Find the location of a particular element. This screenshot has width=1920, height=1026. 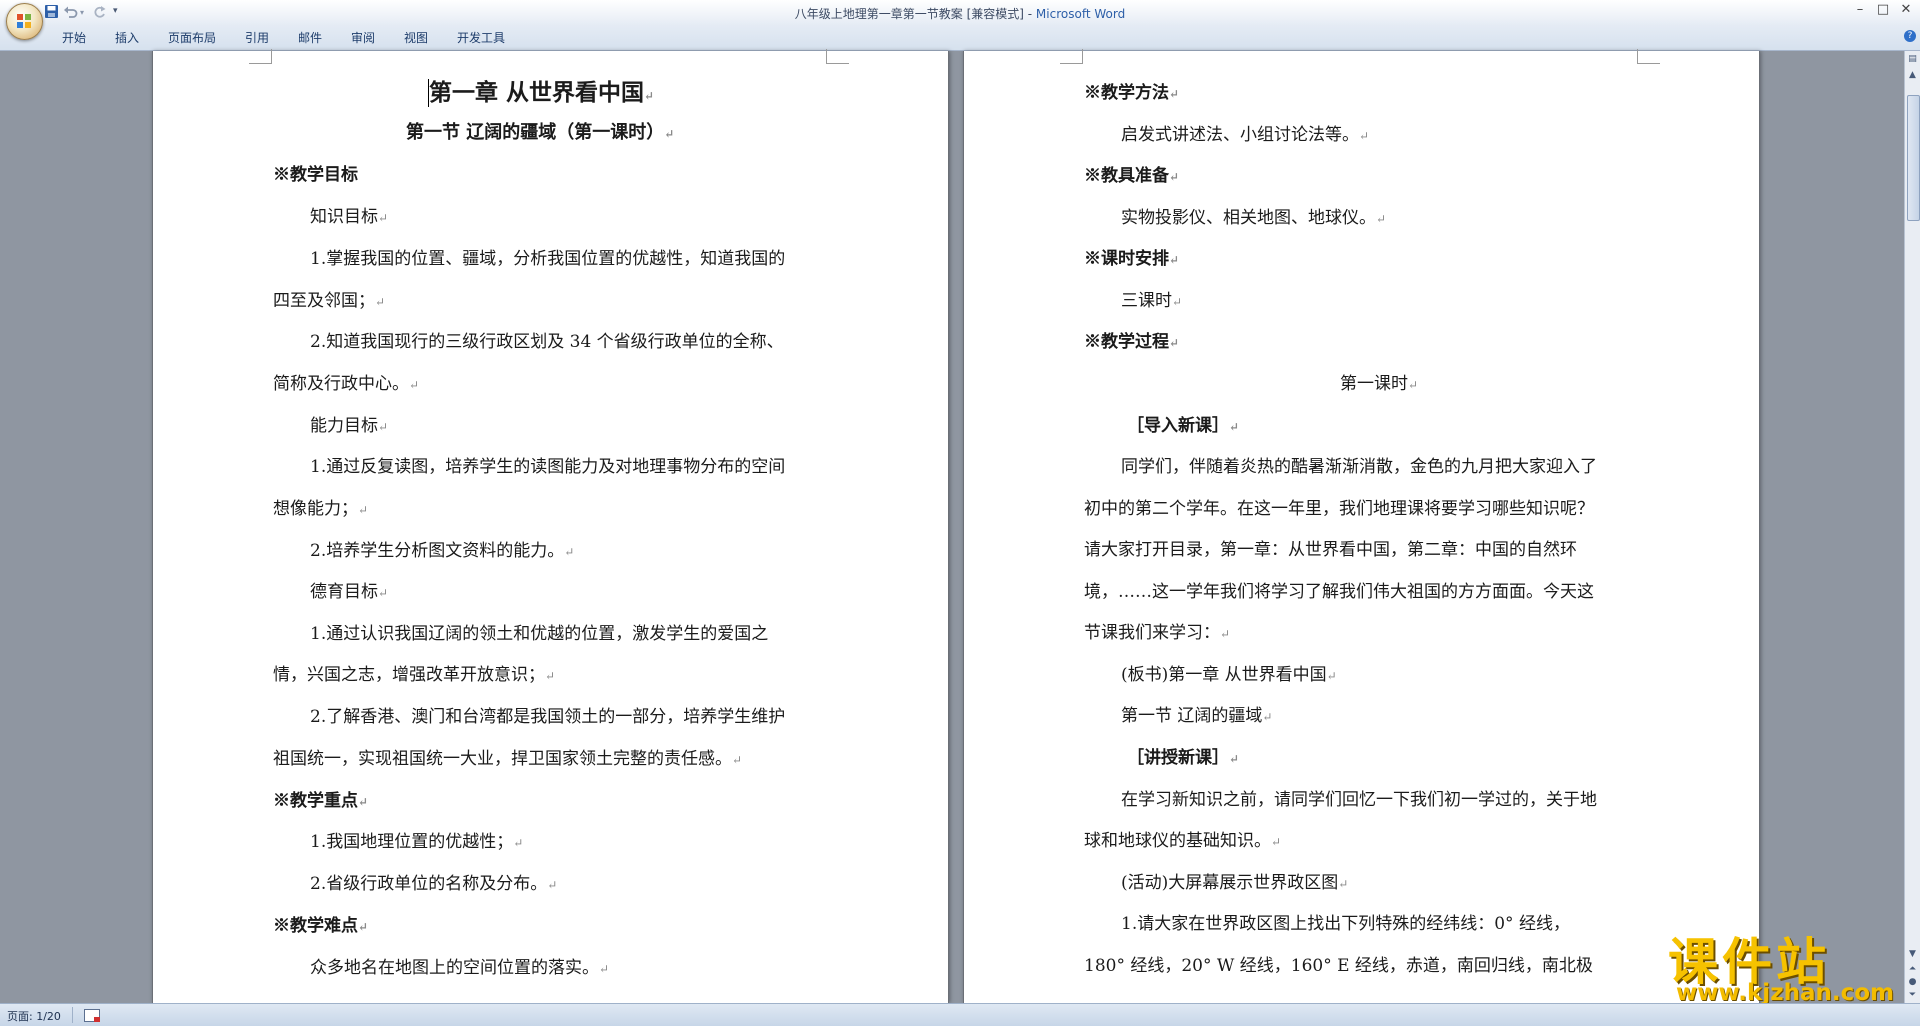

heading-intro: ［导入新课］↵ is located at coordinates (1183, 426).